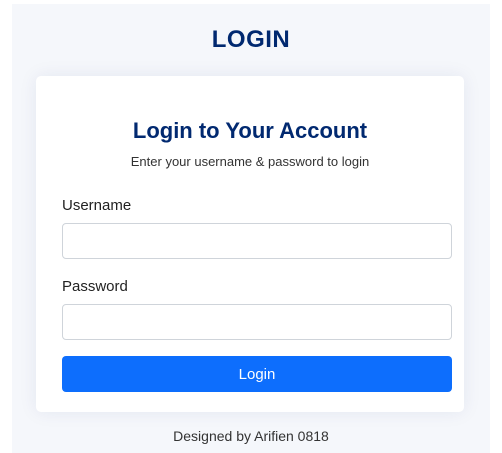 Image resolution: width=502 pixels, height=453 pixels. I want to click on footer-credits: Designed by Arifien 0818, so click(251, 436).